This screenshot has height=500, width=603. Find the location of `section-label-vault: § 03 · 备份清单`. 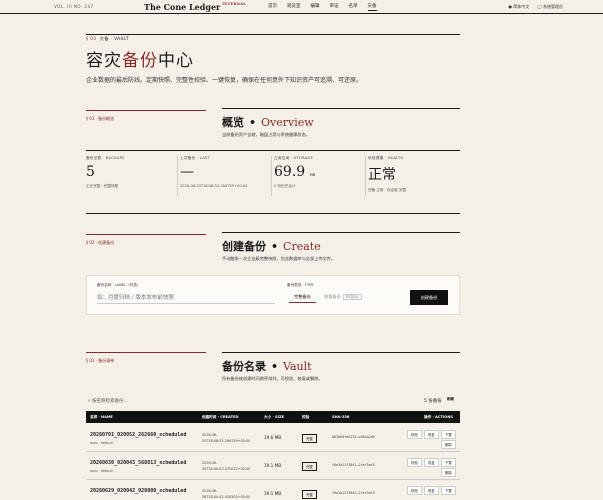

section-label-vault: § 03 · 备份清单 is located at coordinates (146, 358).